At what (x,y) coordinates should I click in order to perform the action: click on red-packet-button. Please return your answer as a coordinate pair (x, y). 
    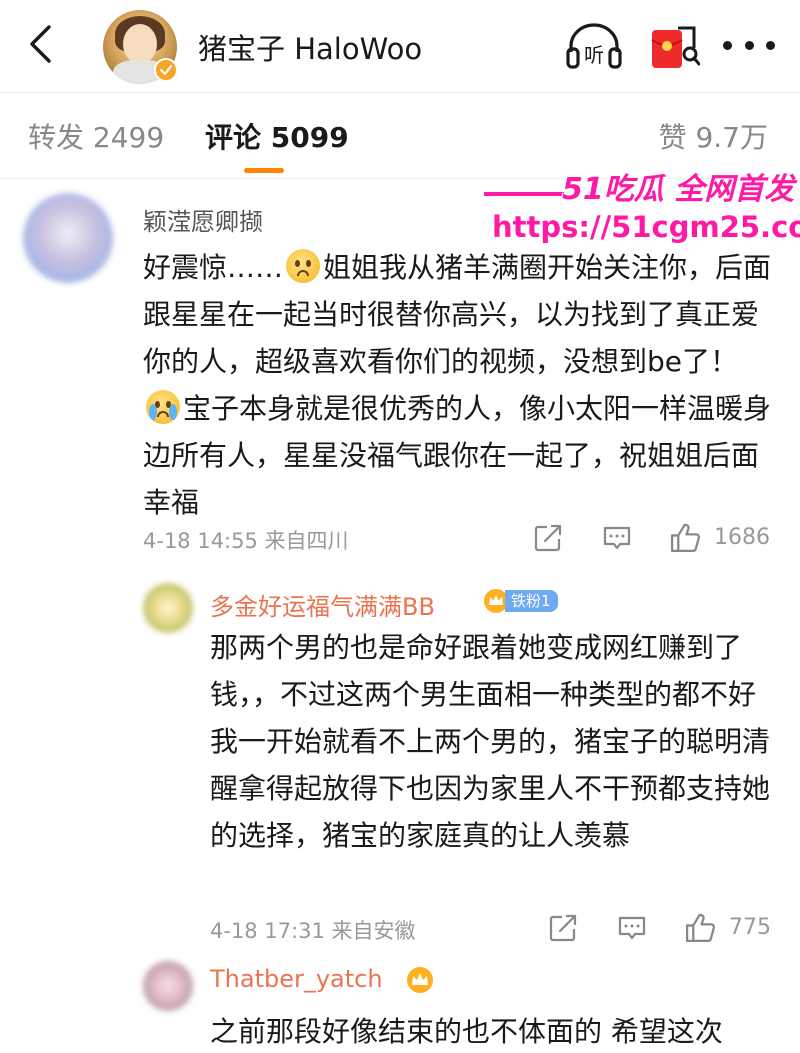
    Looking at the image, I should click on (672, 46).